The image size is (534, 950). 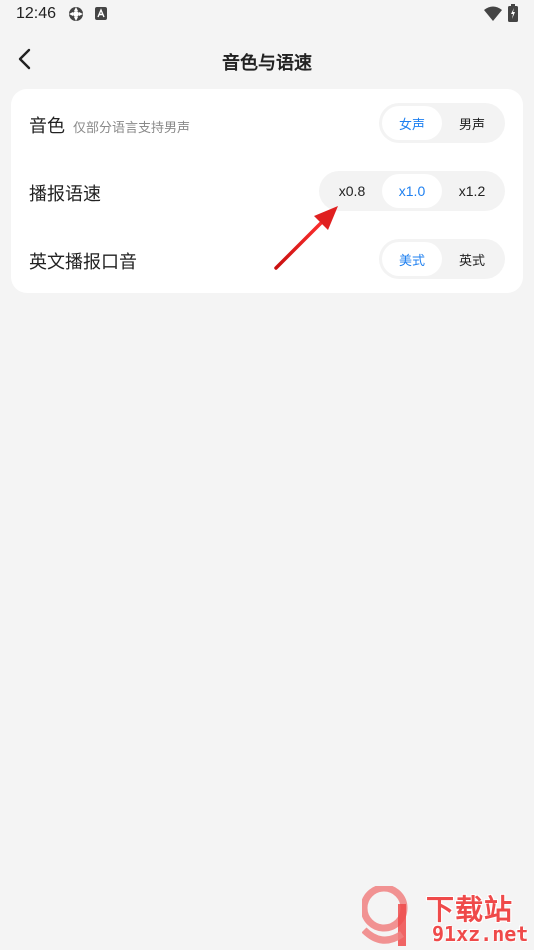 What do you see at coordinates (385, 916) in the screenshot?
I see `watermark-logo-icon` at bounding box center [385, 916].